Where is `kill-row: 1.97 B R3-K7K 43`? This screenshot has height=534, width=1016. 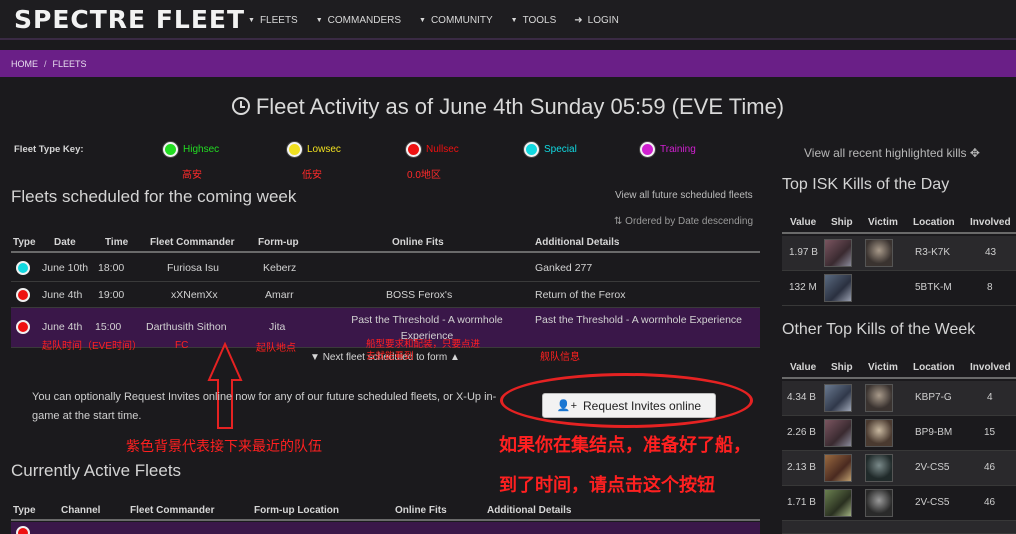 kill-row: 1.97 B R3-K7K 43 is located at coordinates (899, 253).